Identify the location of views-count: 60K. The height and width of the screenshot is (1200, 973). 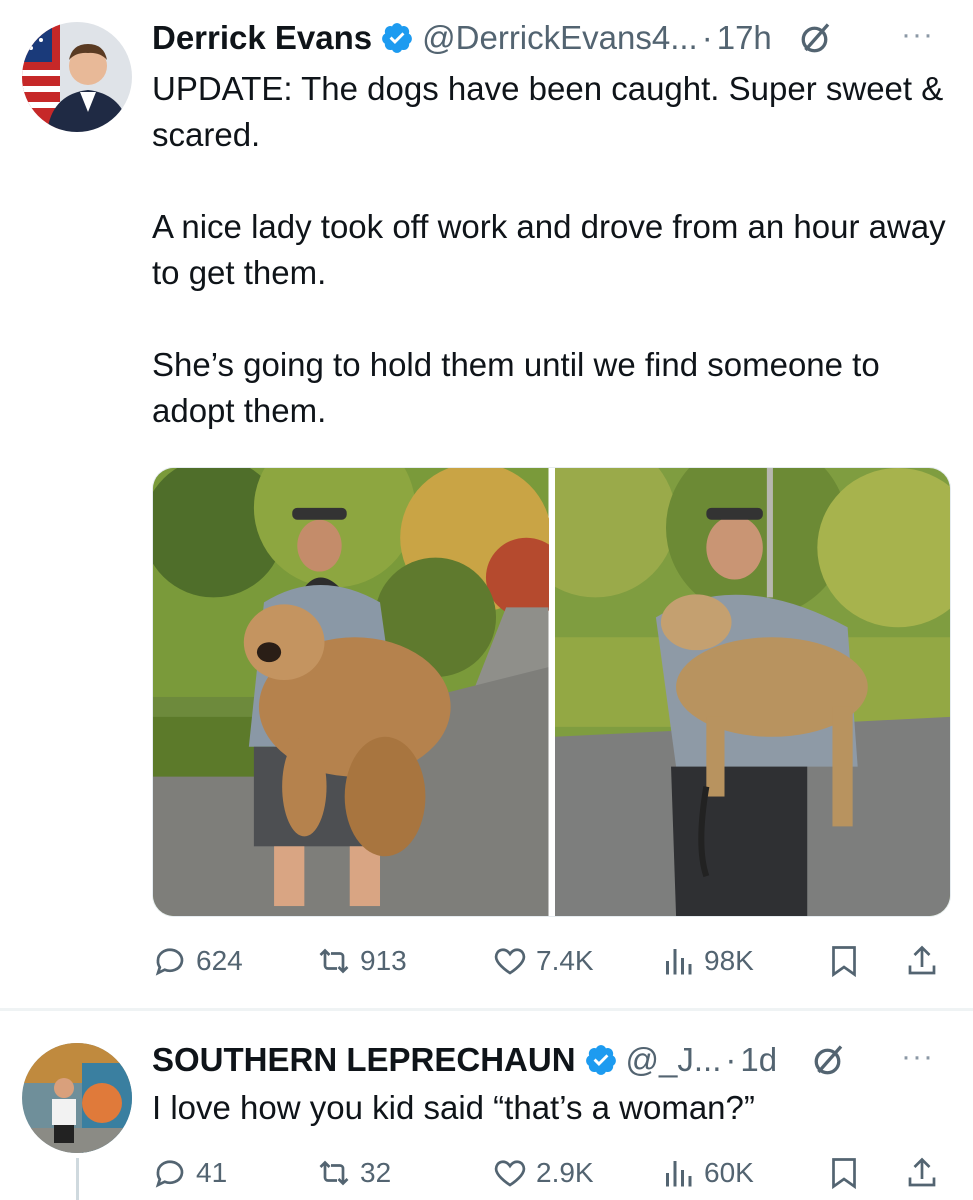
(729, 1172).